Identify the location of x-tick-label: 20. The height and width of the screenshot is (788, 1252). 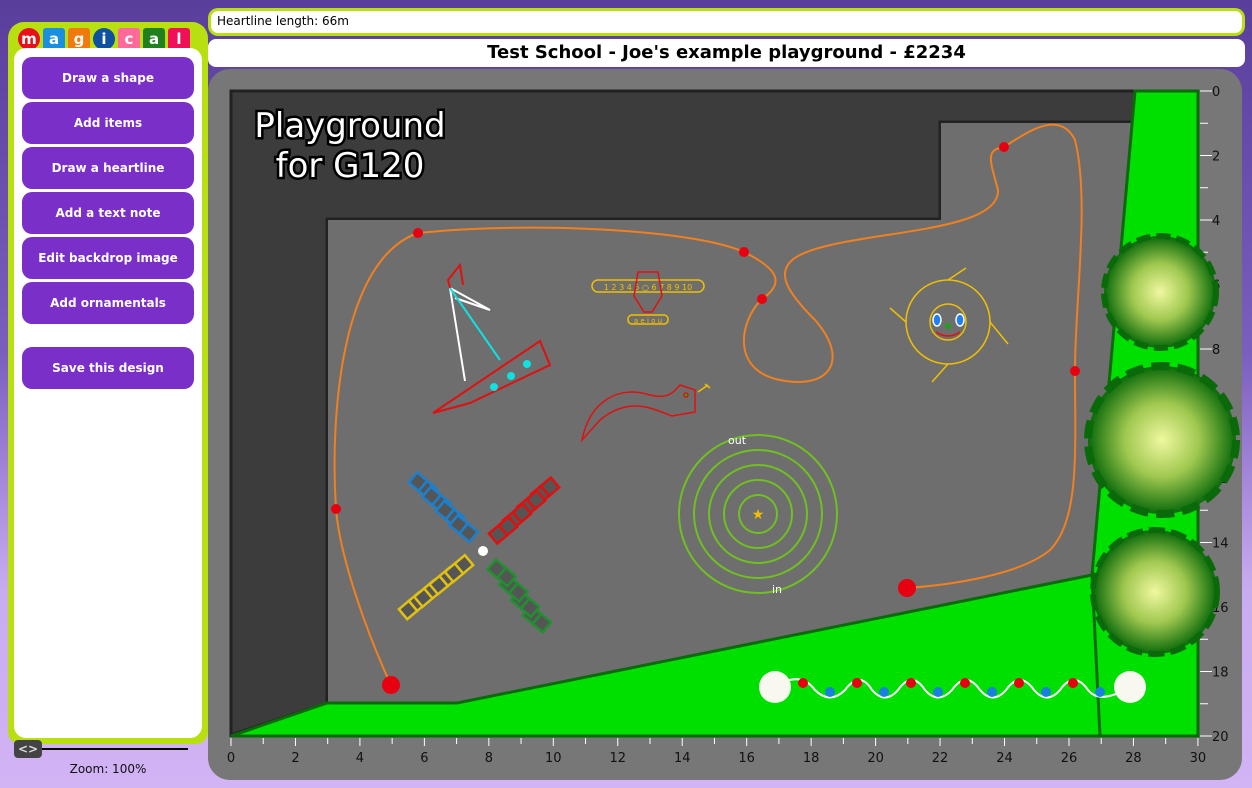
(875, 758).